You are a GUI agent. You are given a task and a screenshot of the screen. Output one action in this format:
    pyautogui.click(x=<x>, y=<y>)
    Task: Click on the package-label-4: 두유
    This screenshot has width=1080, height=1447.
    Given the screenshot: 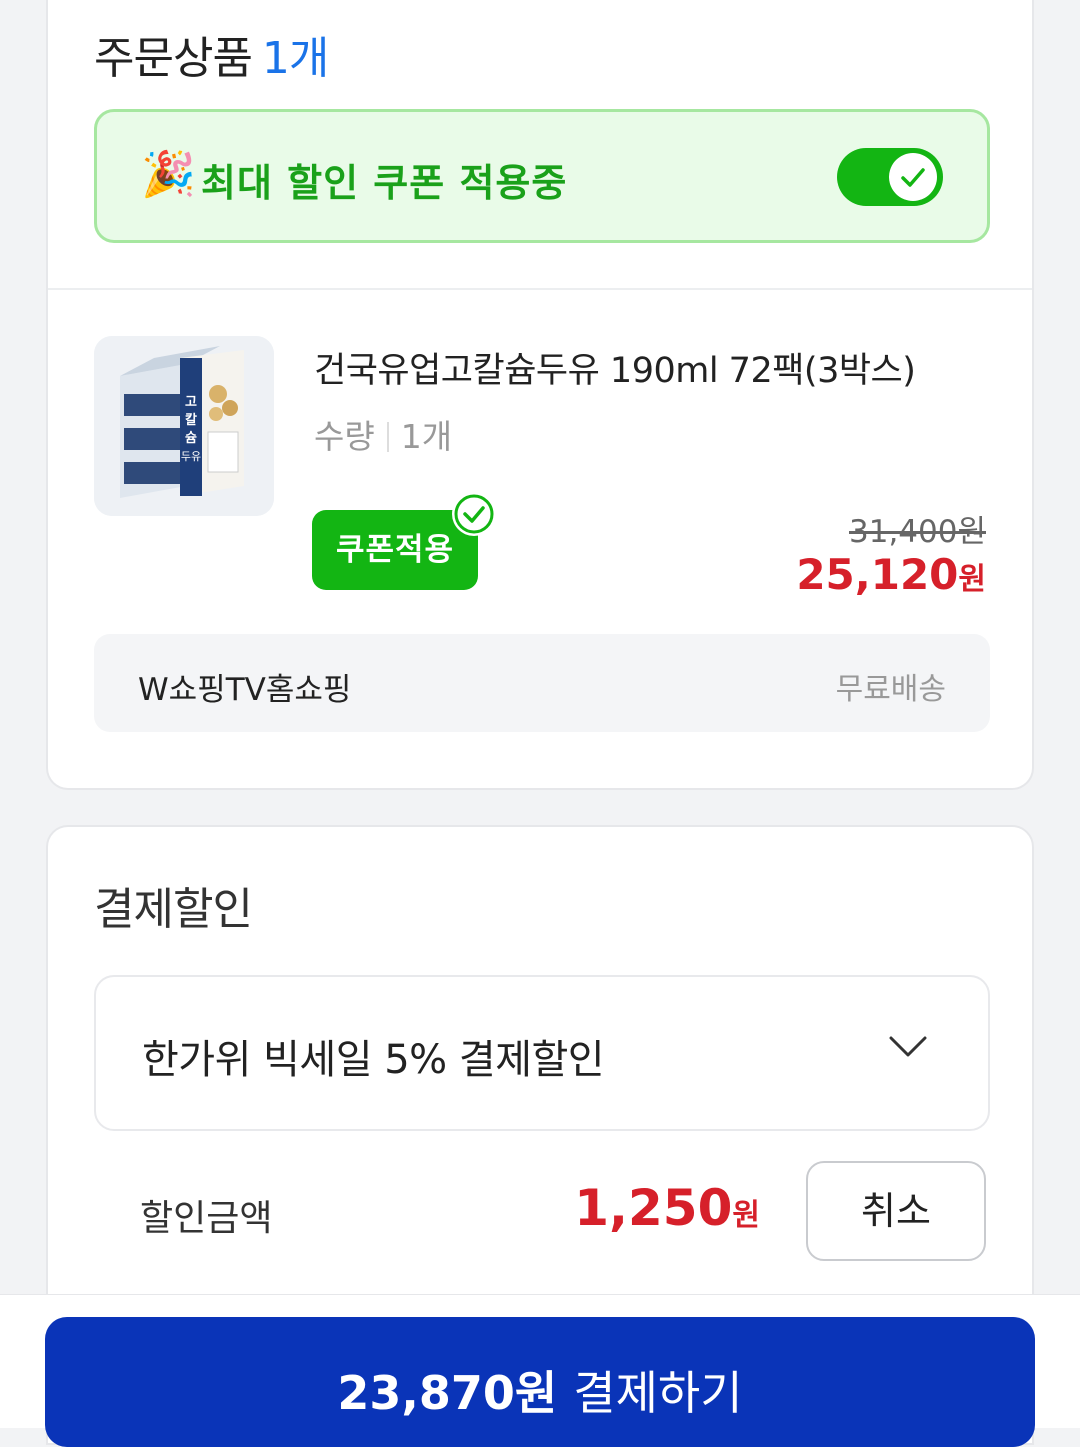 What is the action you would take?
    pyautogui.click(x=191, y=456)
    